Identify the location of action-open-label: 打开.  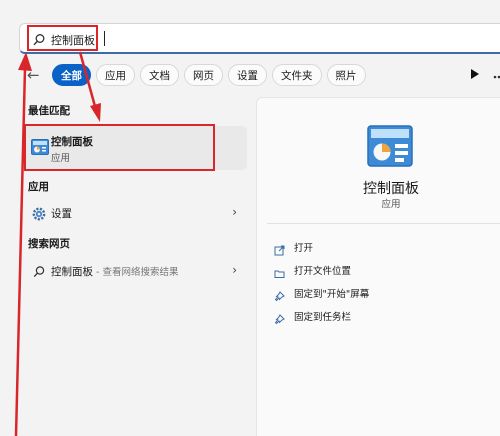
(304, 248).